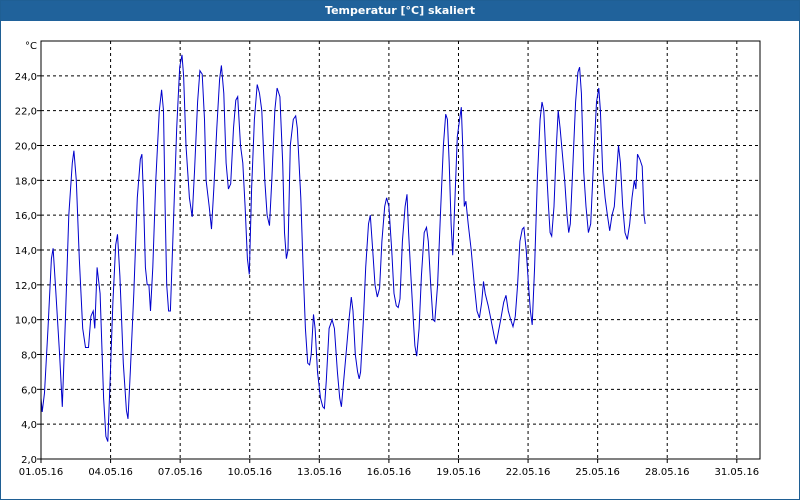 The height and width of the screenshot is (500, 800). Describe the element at coordinates (41, 472) in the screenshot. I see `x-tick-label: 01.05.16` at that location.